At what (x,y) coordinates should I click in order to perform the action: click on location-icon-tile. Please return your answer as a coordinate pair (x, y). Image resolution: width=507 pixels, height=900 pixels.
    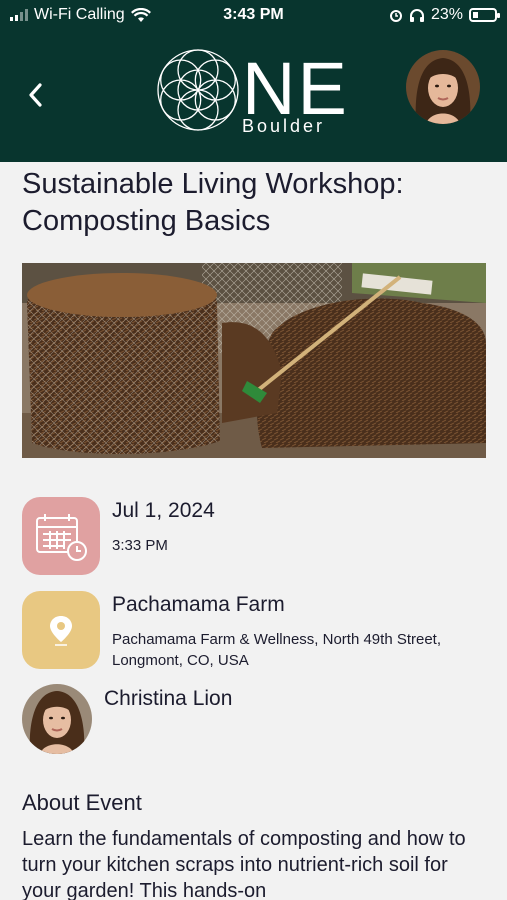
    Looking at the image, I should click on (61, 630).